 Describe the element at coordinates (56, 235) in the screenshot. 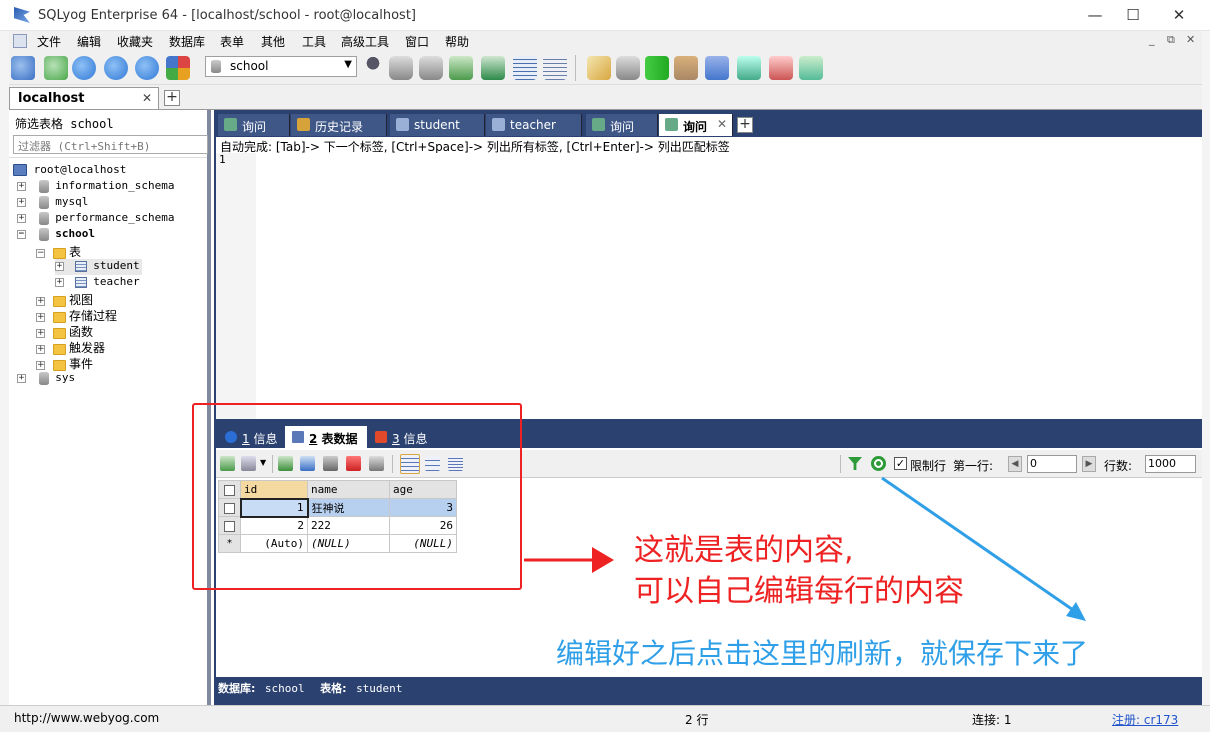

I see `tree-db-school: − school` at that location.